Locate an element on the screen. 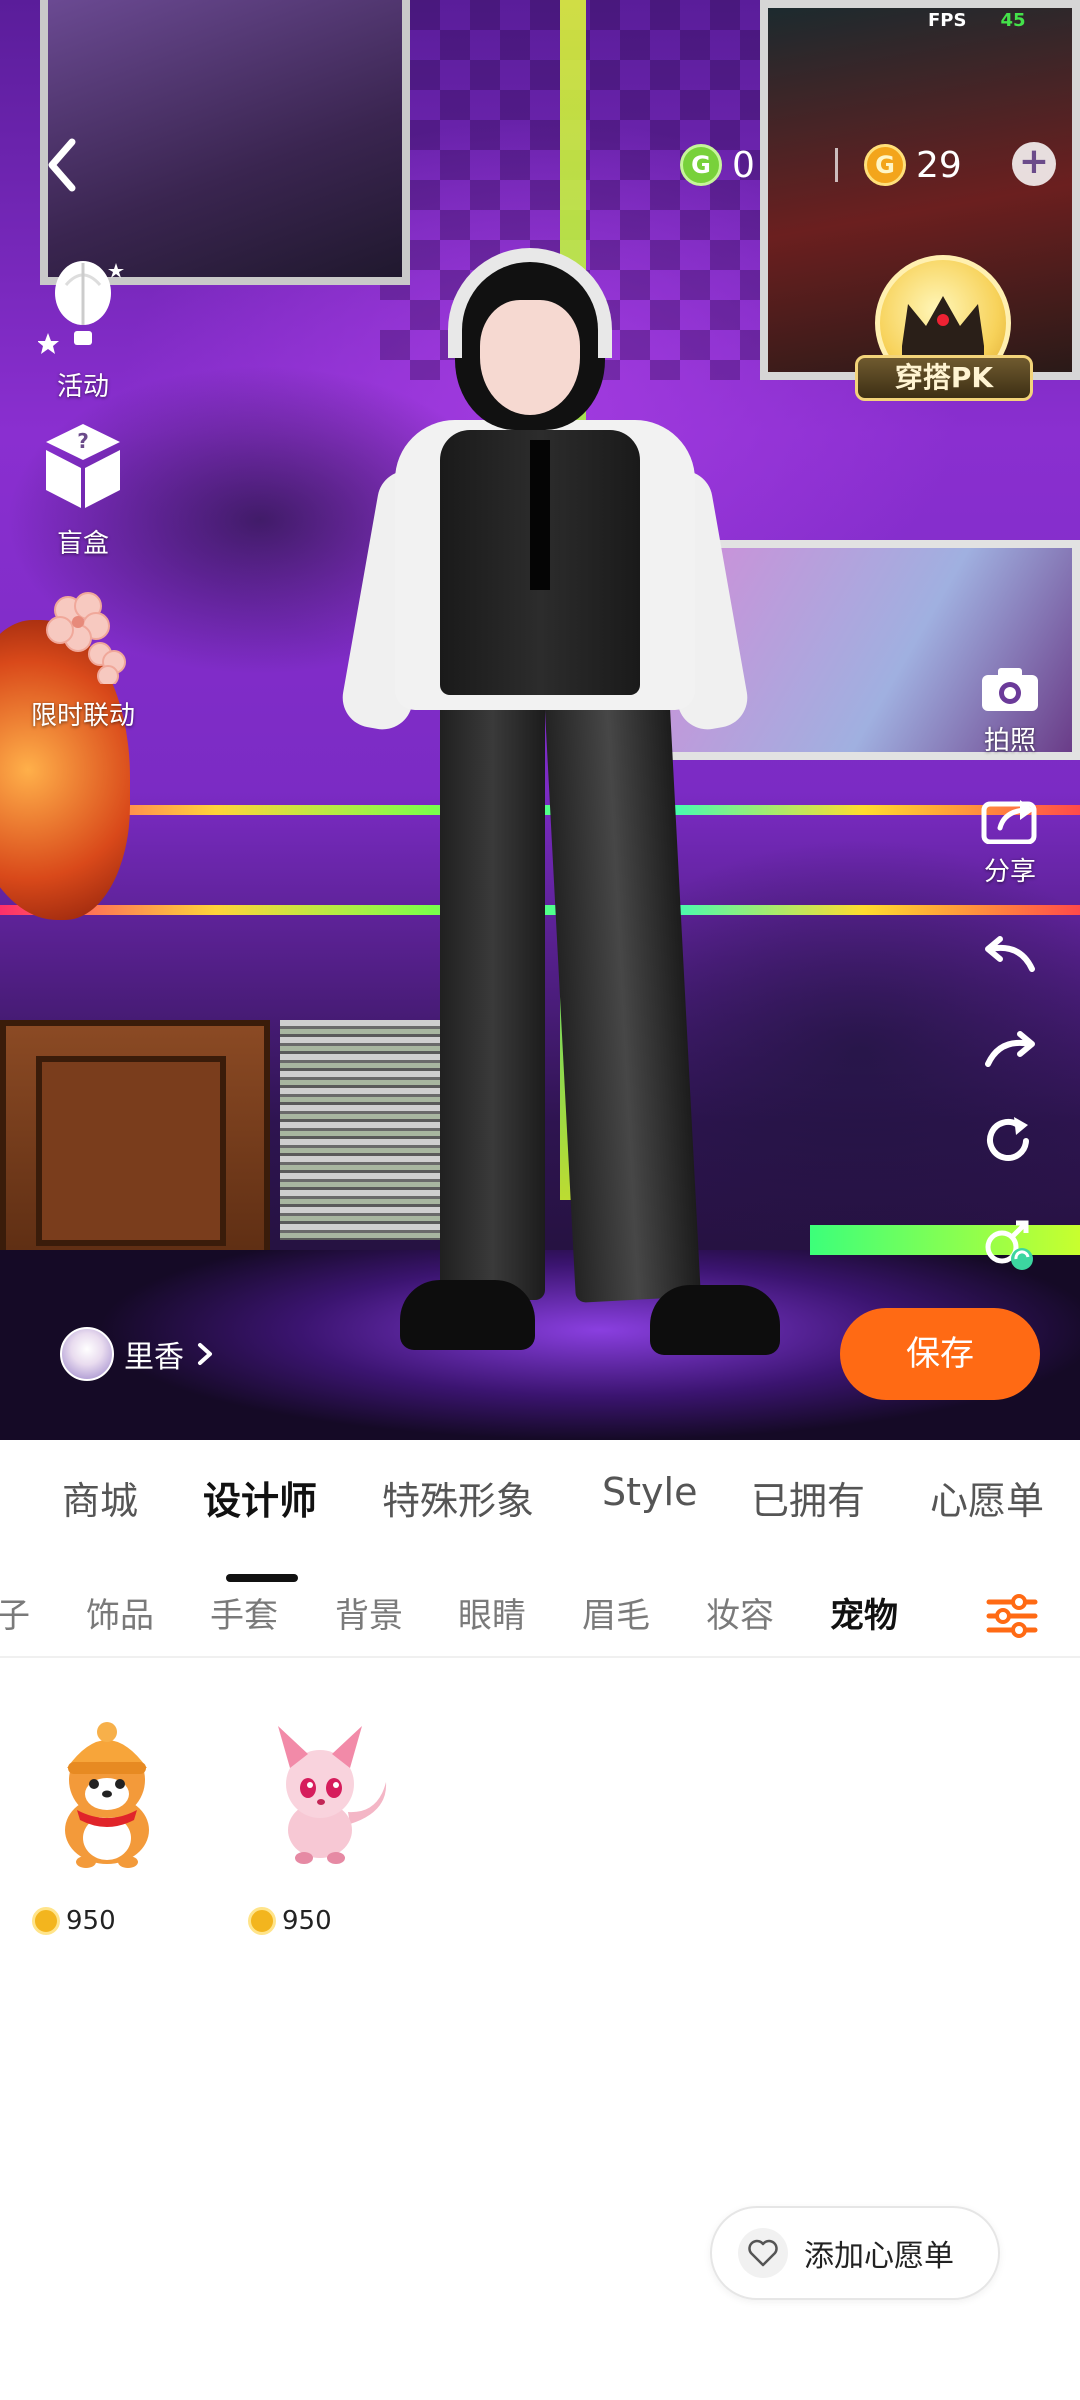 The height and width of the screenshot is (2400, 1080). tab-mall: 商城 is located at coordinates (100, 1497).